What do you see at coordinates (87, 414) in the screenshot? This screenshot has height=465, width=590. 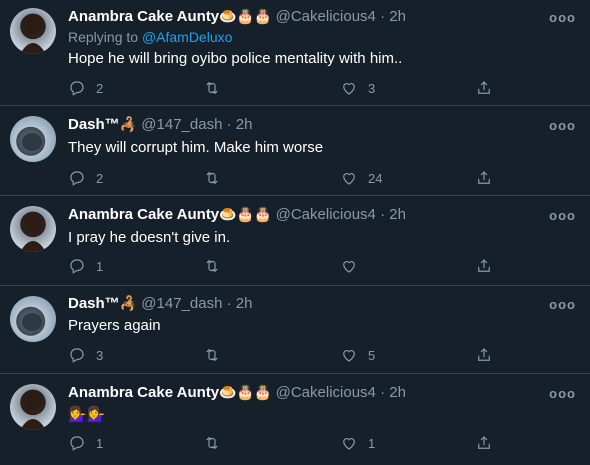 I see `tweet-text: 💁‍♀️💁‍♀️` at bounding box center [87, 414].